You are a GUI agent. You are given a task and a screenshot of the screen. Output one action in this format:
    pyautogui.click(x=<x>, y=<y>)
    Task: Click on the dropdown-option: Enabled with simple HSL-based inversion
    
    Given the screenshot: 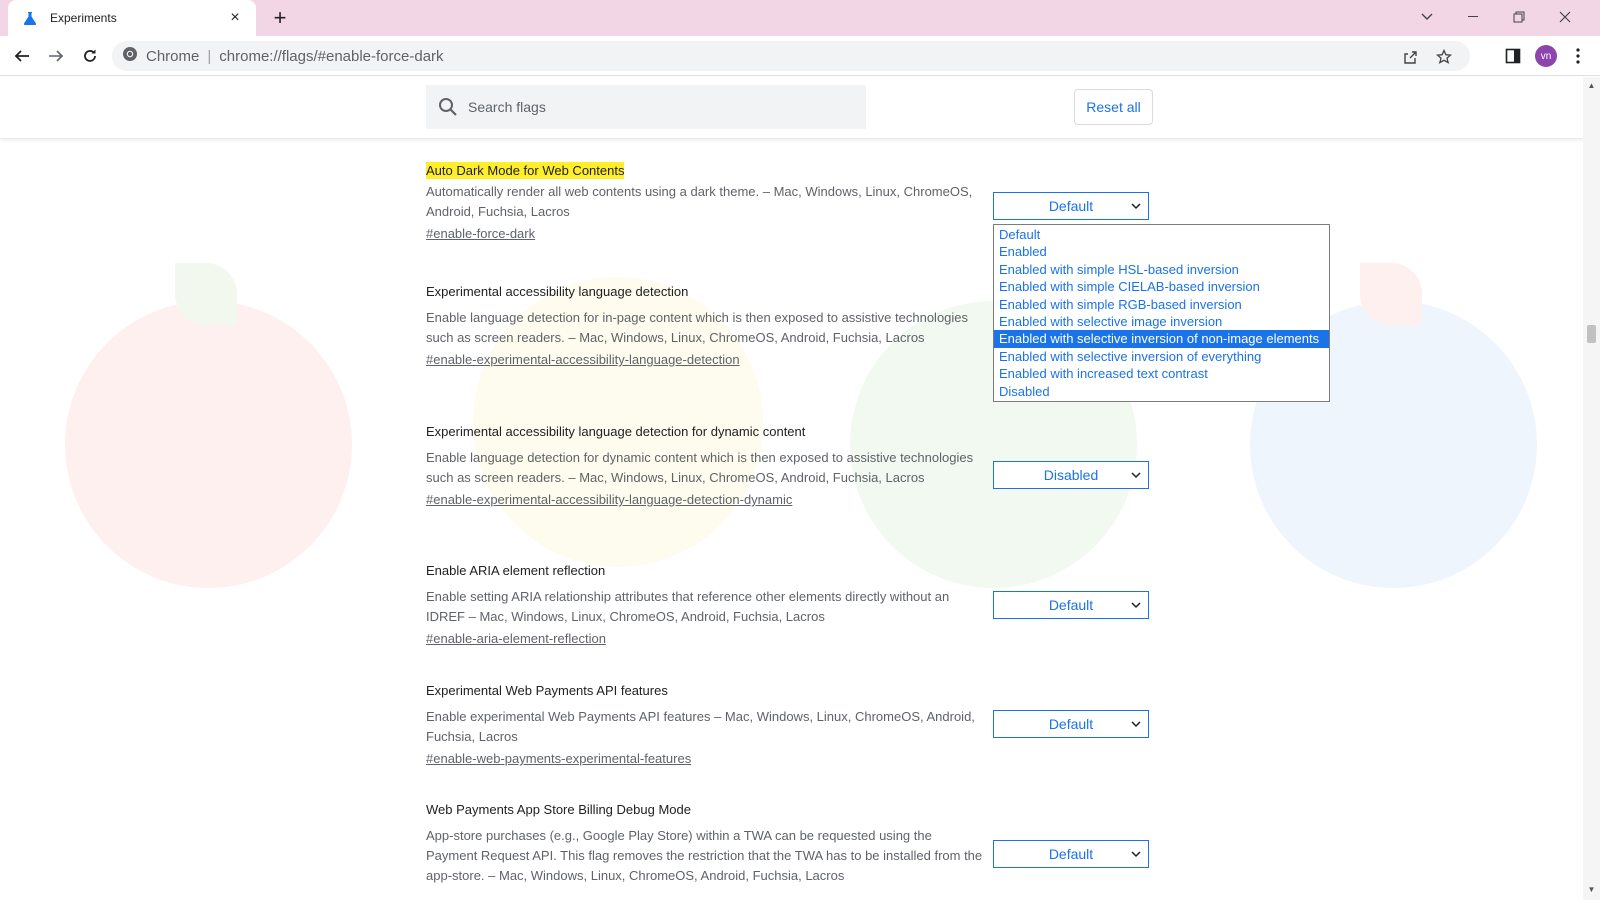 What is the action you would take?
    pyautogui.click(x=1161, y=269)
    